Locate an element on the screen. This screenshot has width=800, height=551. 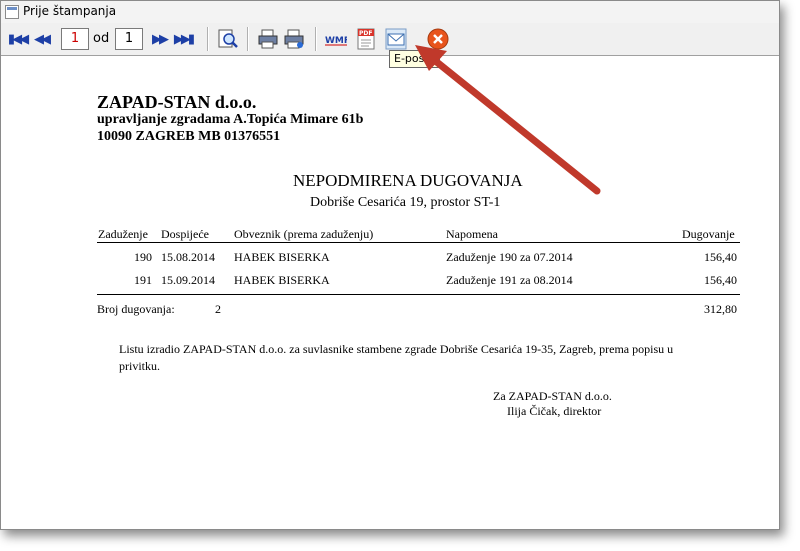
annotation-arrow is located at coordinates (508, 120).